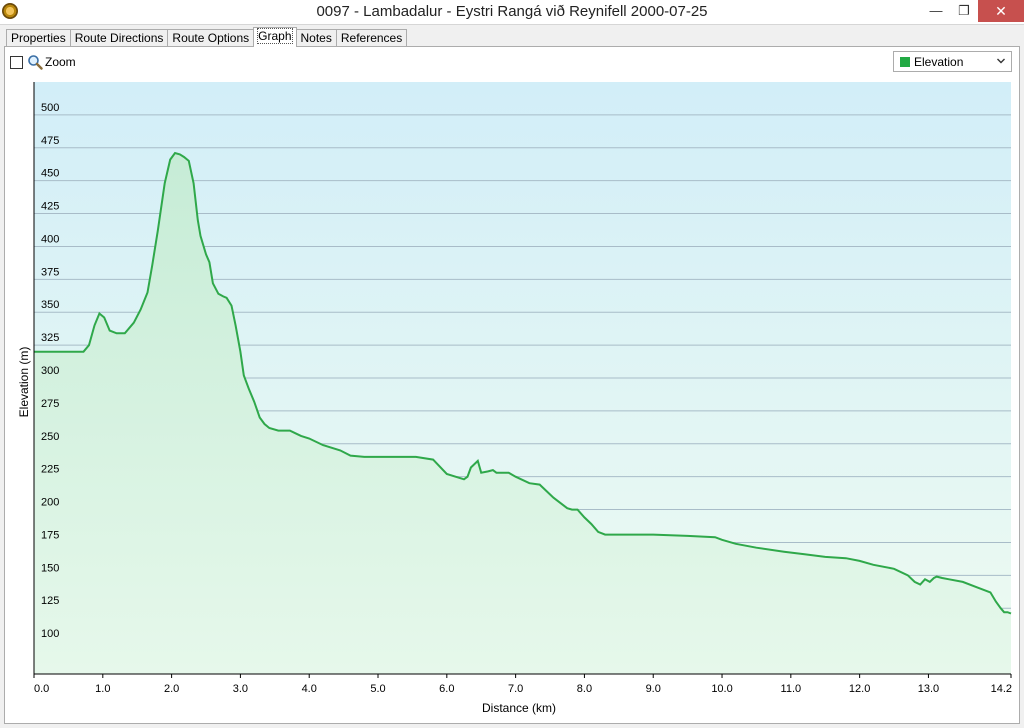 This screenshot has width=1024, height=728. What do you see at coordinates (24, 382) in the screenshot?
I see `y-axis-title: Elevation (m)` at bounding box center [24, 382].